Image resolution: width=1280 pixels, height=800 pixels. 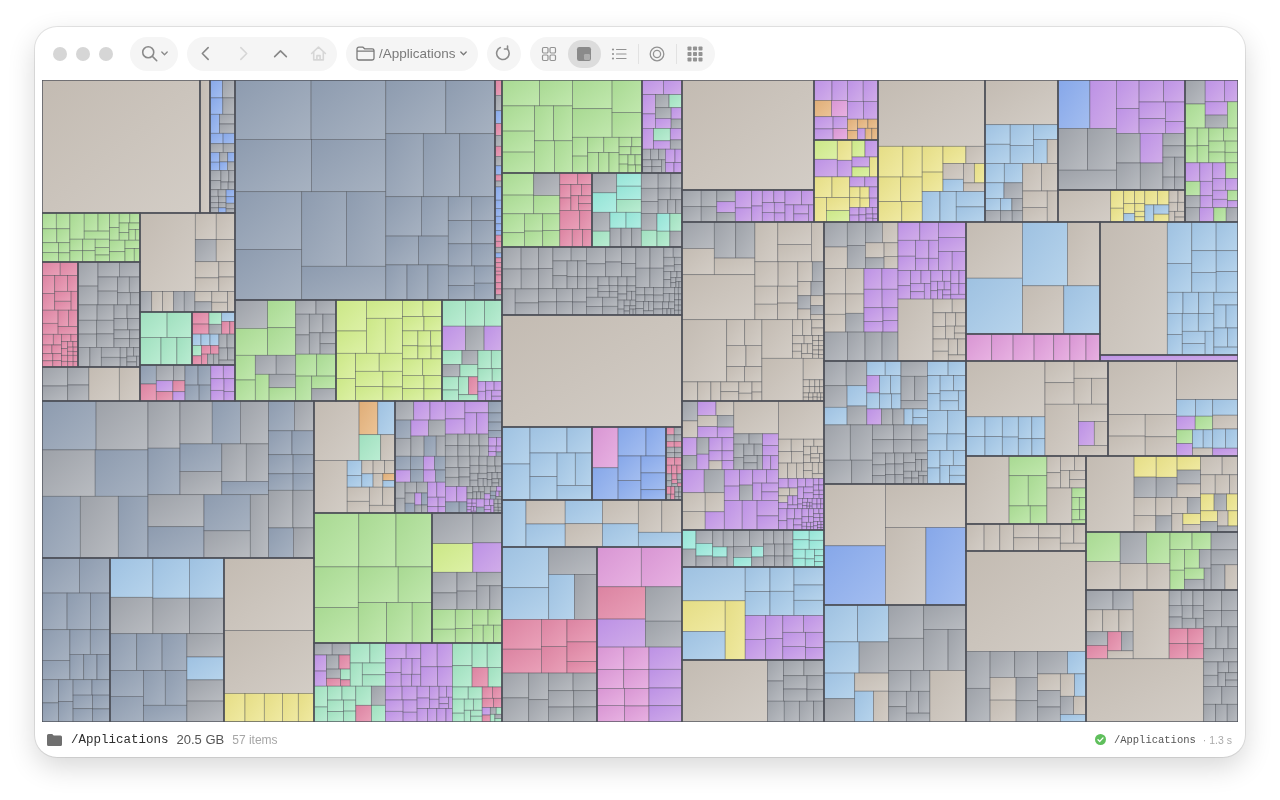 What do you see at coordinates (106, 53) in the screenshot?
I see `zoom-button` at bounding box center [106, 53].